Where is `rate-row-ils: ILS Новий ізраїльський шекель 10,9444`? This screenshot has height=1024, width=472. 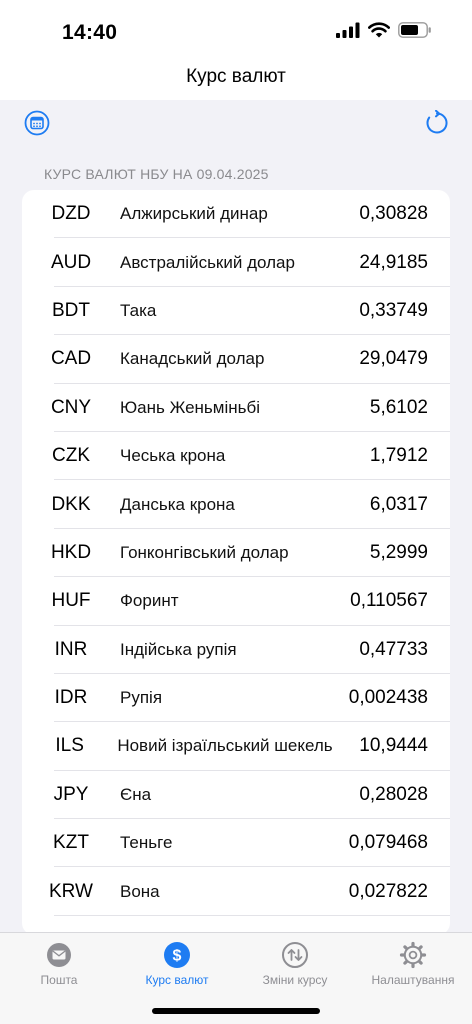
rate-row-ils: ILS Новий ізраїльський шекель 10,9444 is located at coordinates (236, 747).